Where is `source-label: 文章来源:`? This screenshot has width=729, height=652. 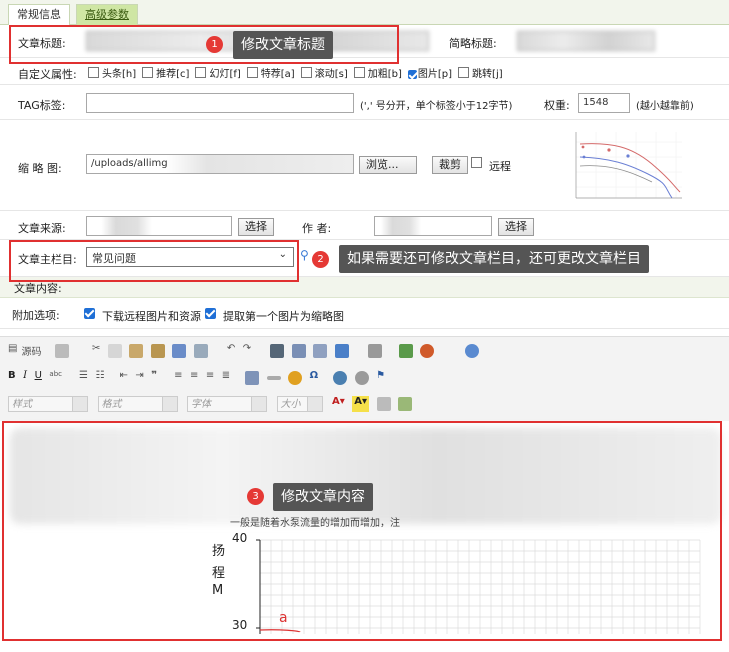 source-label: 文章来源: is located at coordinates (42, 228).